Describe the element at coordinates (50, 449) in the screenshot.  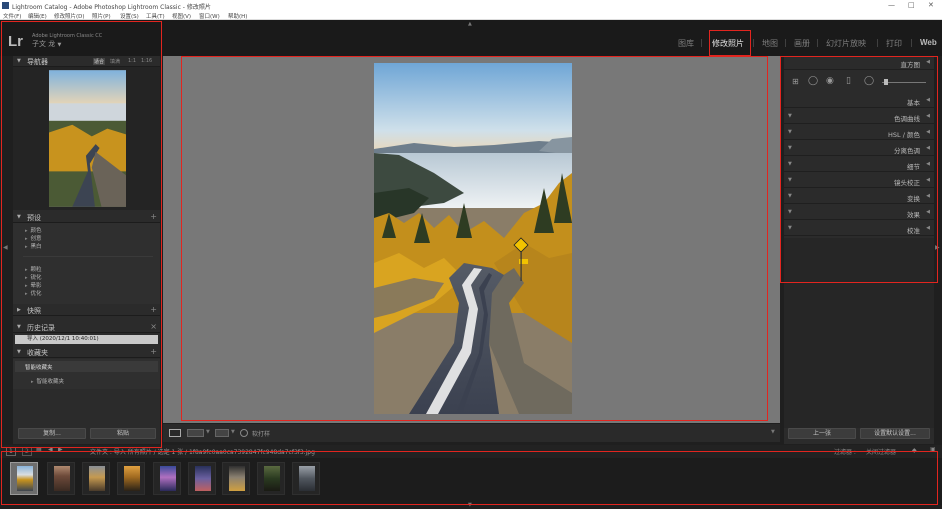
I see `back-arrow-icon: ◀` at that location.